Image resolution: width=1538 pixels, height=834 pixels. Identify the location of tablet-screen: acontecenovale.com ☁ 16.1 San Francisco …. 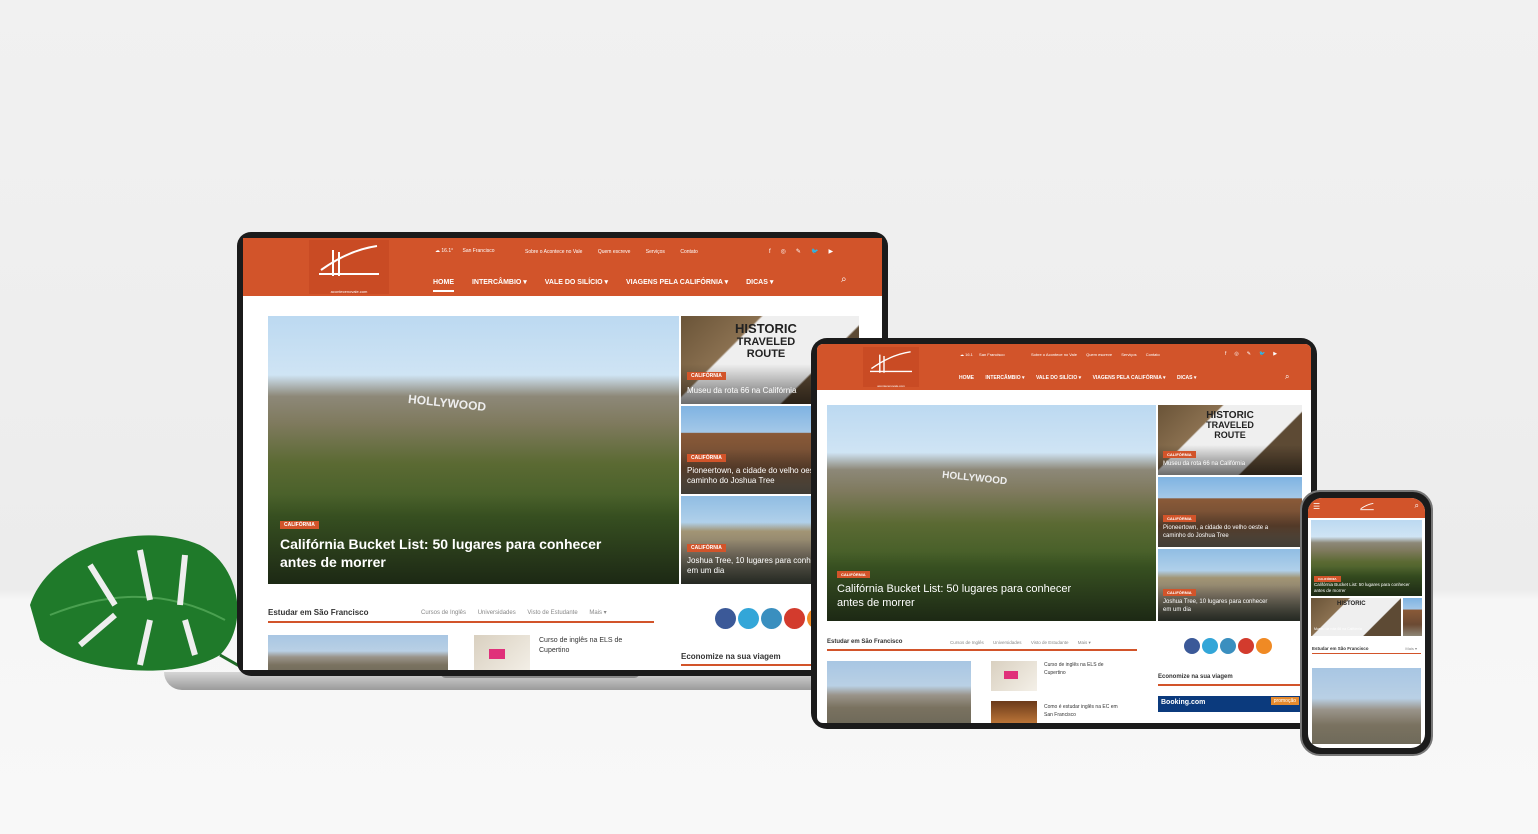
(1064, 533).